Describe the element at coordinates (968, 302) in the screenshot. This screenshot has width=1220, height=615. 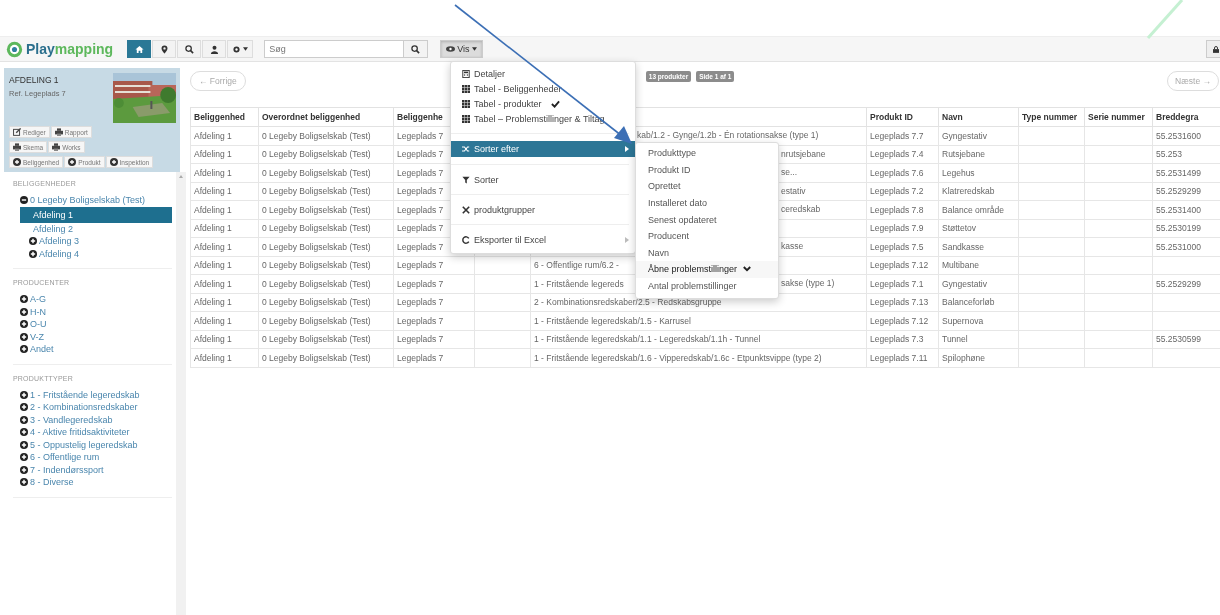
I see `table-cell: Balanceforløb` at that location.